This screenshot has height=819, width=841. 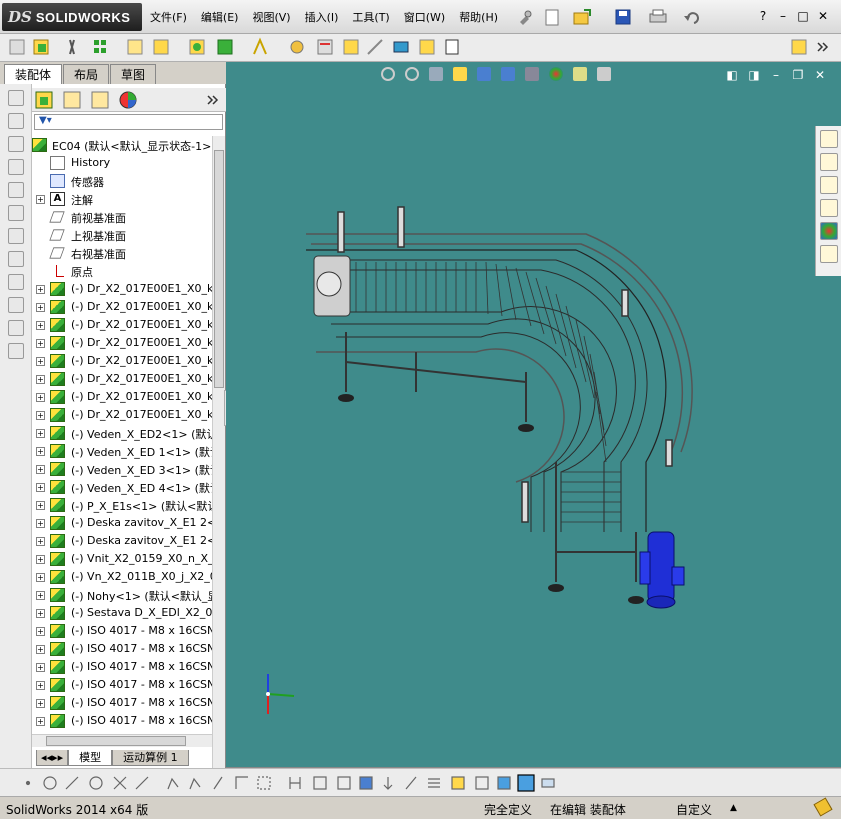 What do you see at coordinates (122, 253) in the screenshot?
I see `tree-item: 右视基准面` at bounding box center [122, 253].